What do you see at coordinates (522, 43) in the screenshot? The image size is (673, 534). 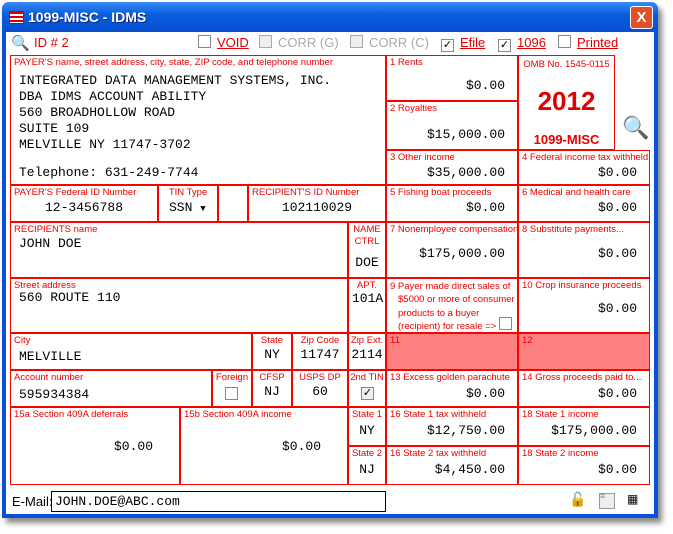 I see `1096-checkbox: ✓ 1096` at bounding box center [522, 43].